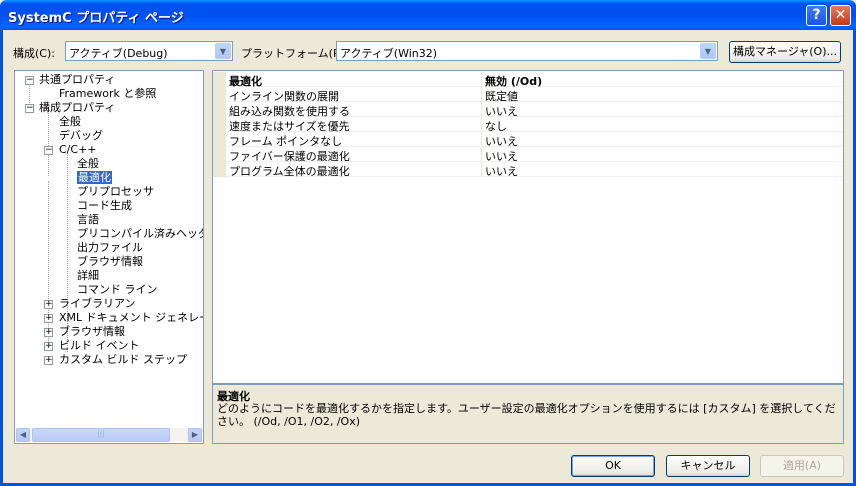 This screenshot has width=856, height=486. What do you see at coordinates (802, 466) in the screenshot?
I see `apply-button: 適用(A)` at bounding box center [802, 466].